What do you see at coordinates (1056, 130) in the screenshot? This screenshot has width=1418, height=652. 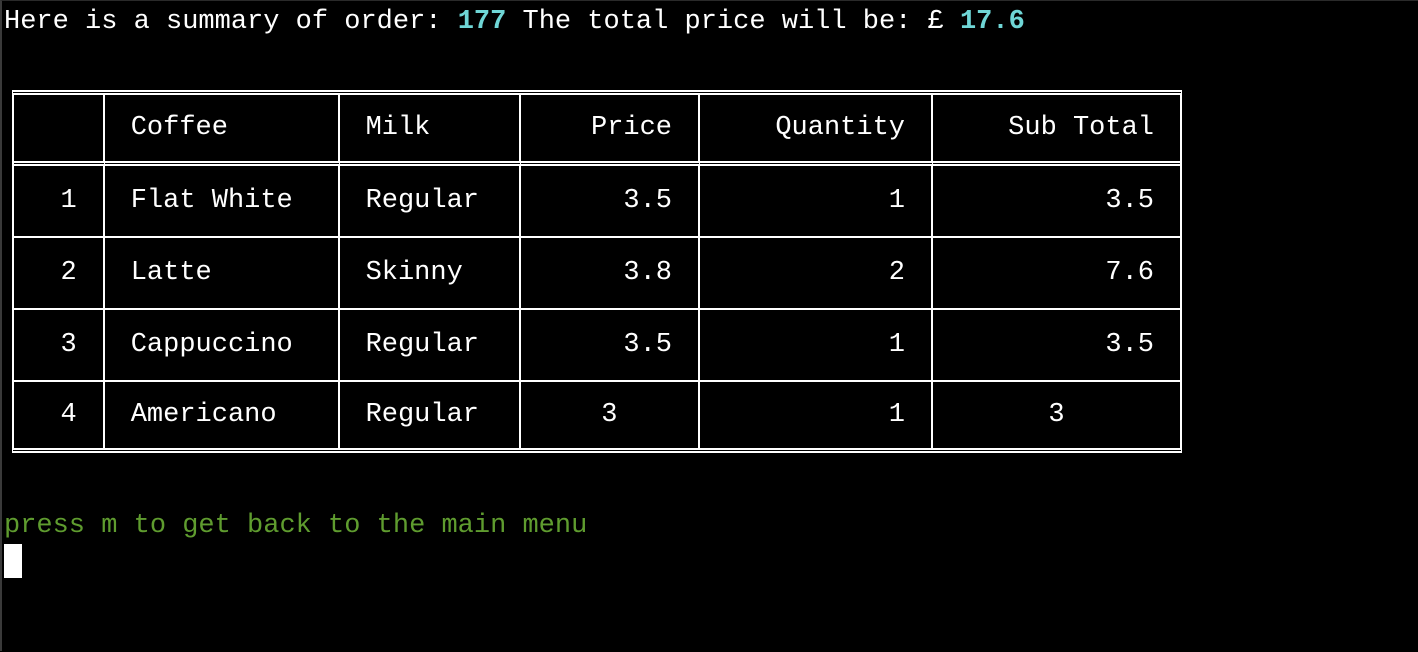 I see `header-subtotal: Sub Total` at bounding box center [1056, 130].